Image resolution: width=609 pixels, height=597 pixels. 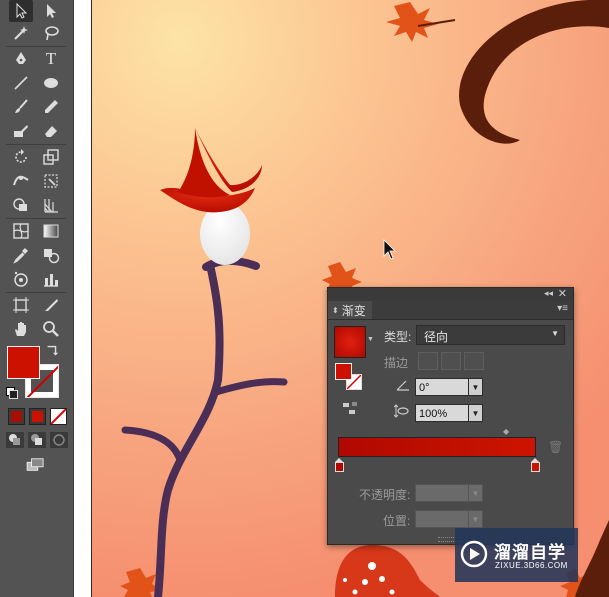 What do you see at coordinates (450, 310) in the screenshot?
I see `panel-tab-bar: ⬍ 渐变 ▾≡` at bounding box center [450, 310].